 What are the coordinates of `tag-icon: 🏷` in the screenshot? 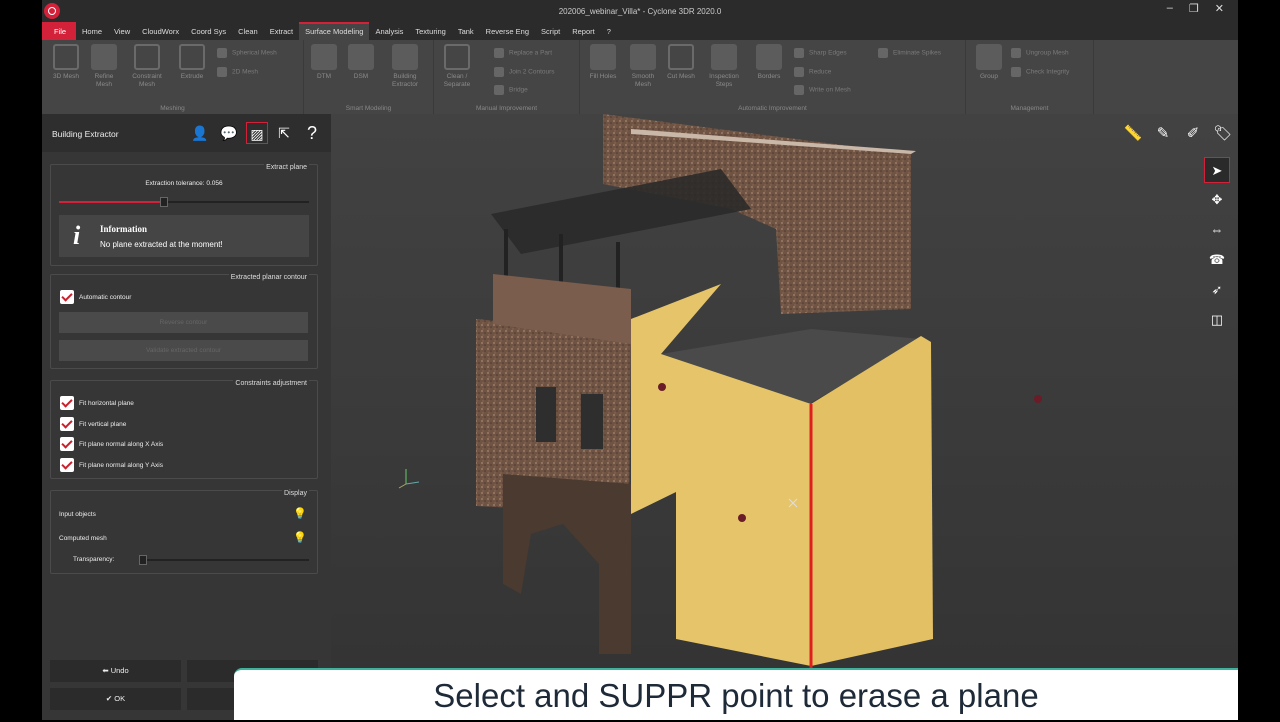 It's located at (1223, 134).